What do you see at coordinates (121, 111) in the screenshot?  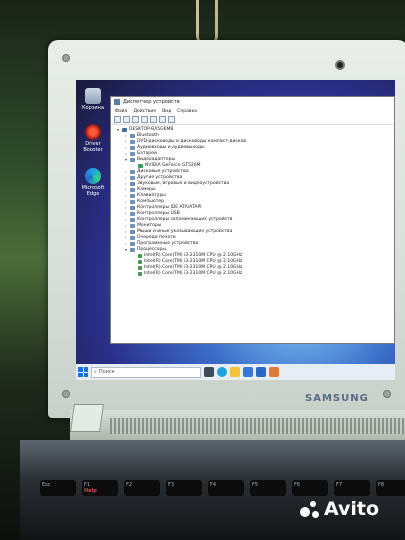 I see `menu-file: Файл` at bounding box center [121, 111].